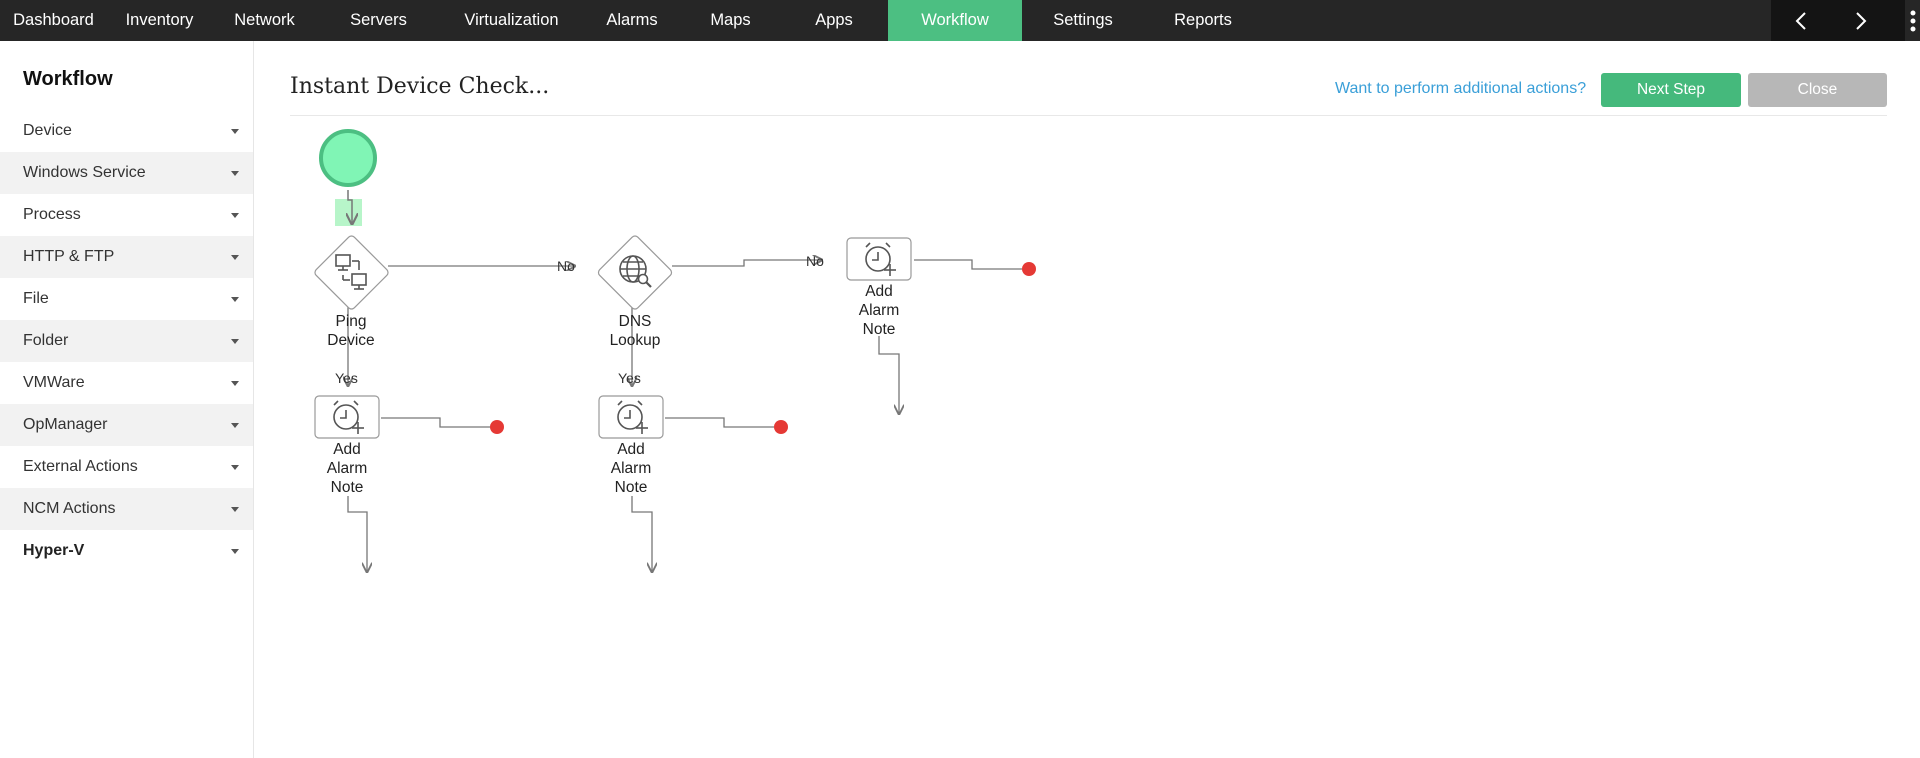 Image resolution: width=1920 pixels, height=758 pixels. What do you see at coordinates (351, 321) in the screenshot?
I see `ping-device-label-line1: Ping` at bounding box center [351, 321].